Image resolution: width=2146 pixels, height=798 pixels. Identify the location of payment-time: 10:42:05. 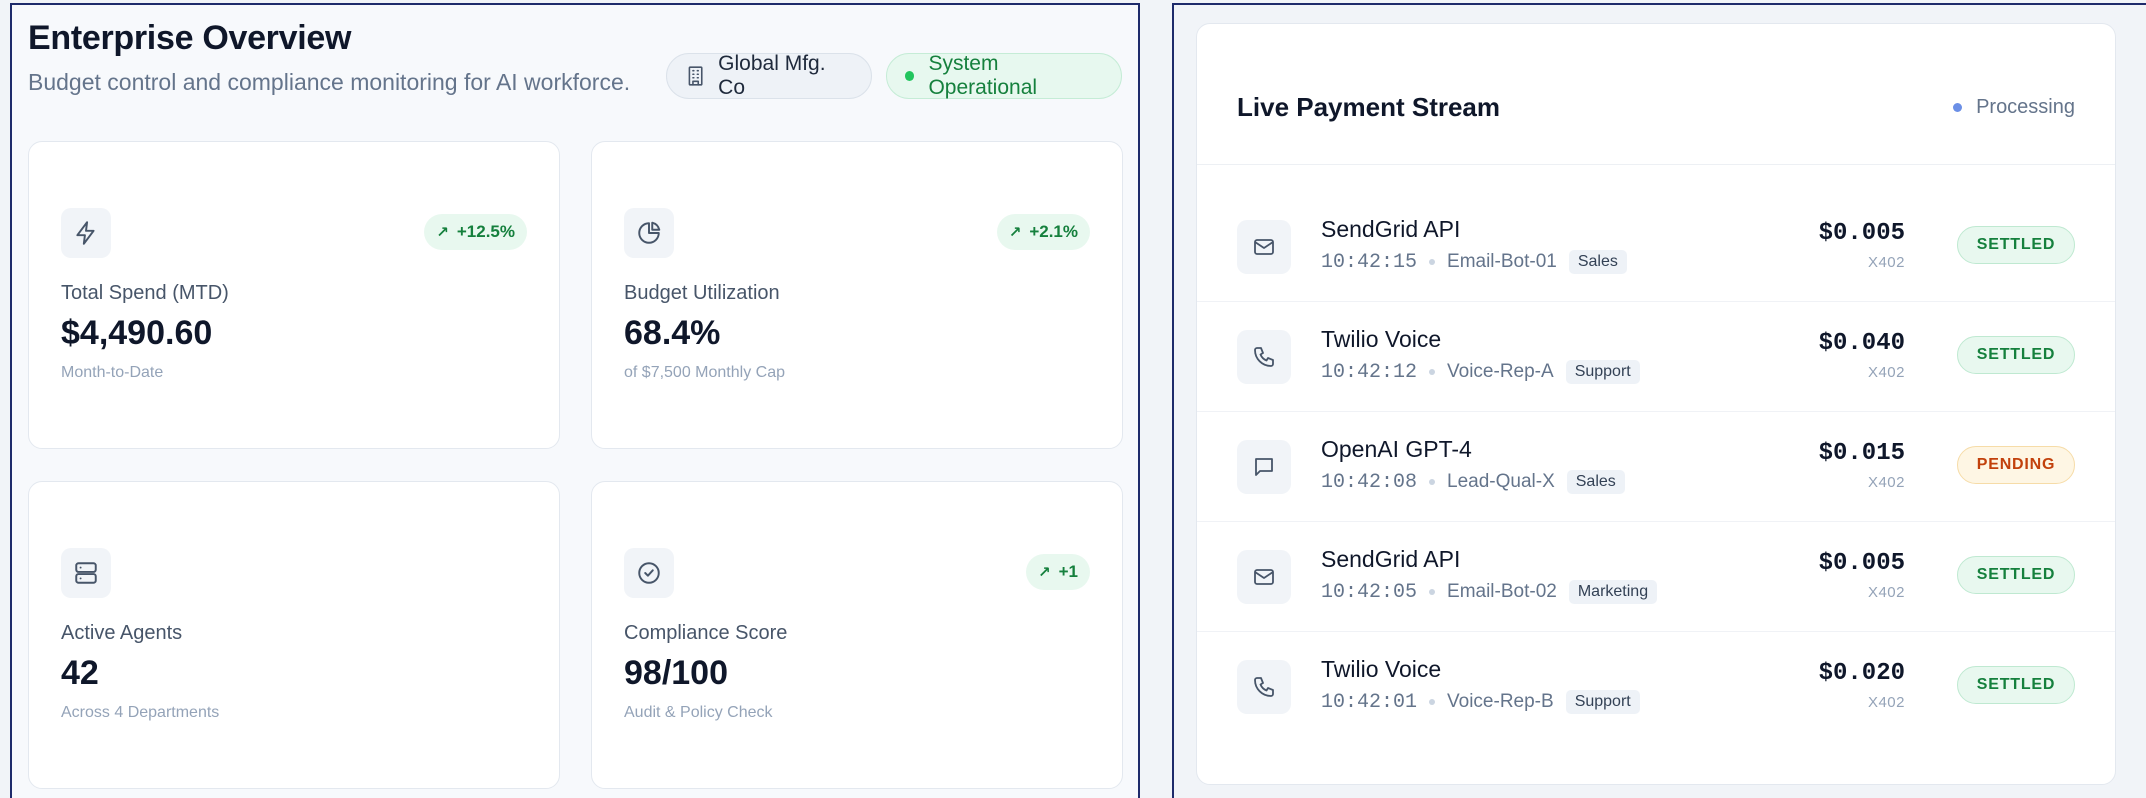
(1369, 592).